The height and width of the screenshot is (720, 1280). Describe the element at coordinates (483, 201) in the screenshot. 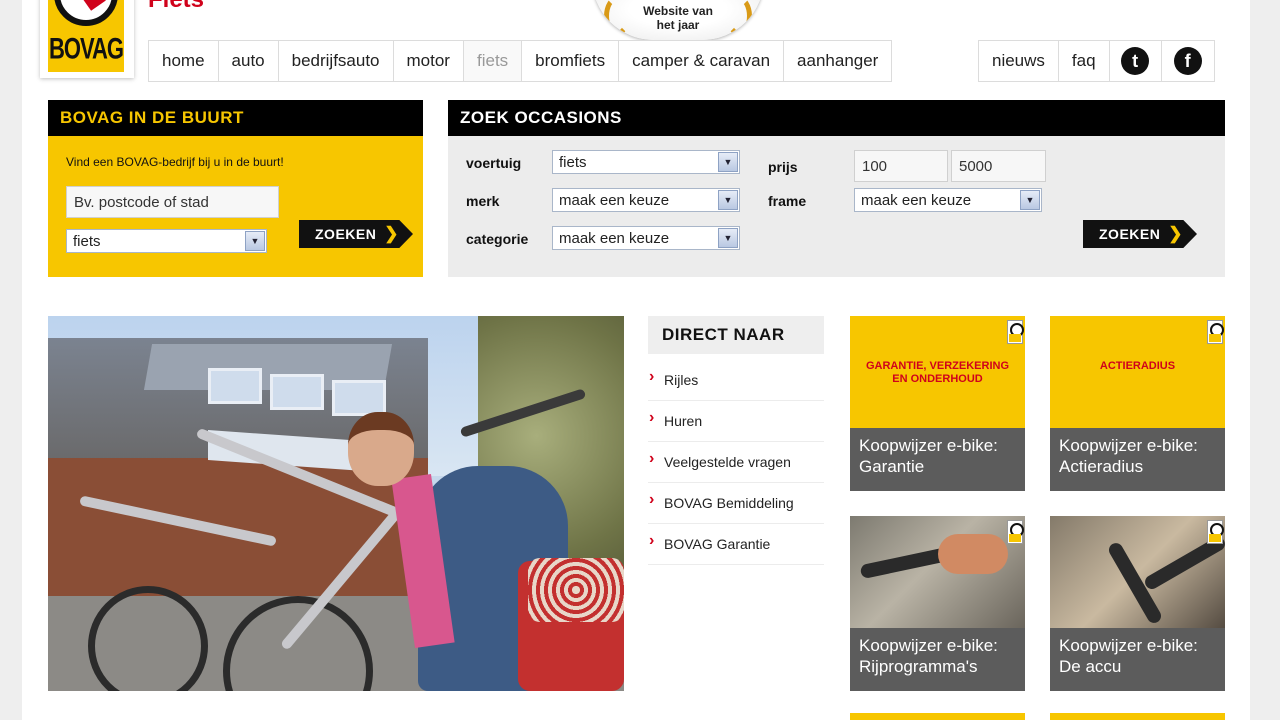

I see `merk-label: merk` at that location.